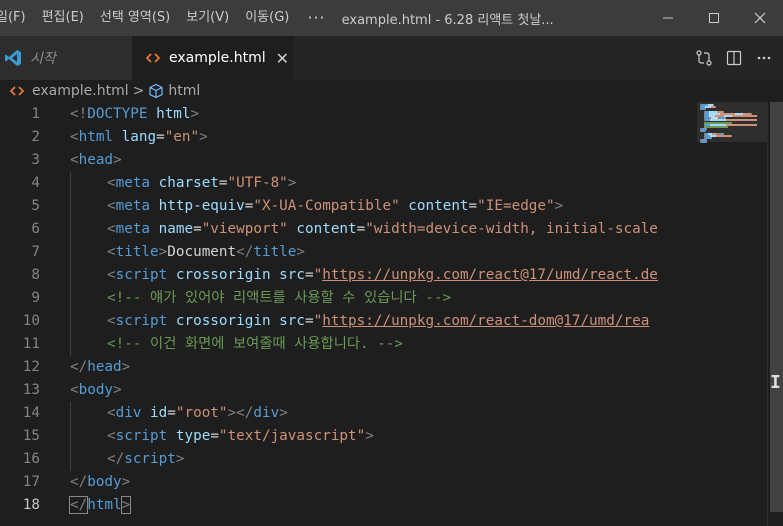 Image resolution: width=783 pixels, height=526 pixels. What do you see at coordinates (70, 436) in the screenshot?
I see `indent-guide` at bounding box center [70, 436].